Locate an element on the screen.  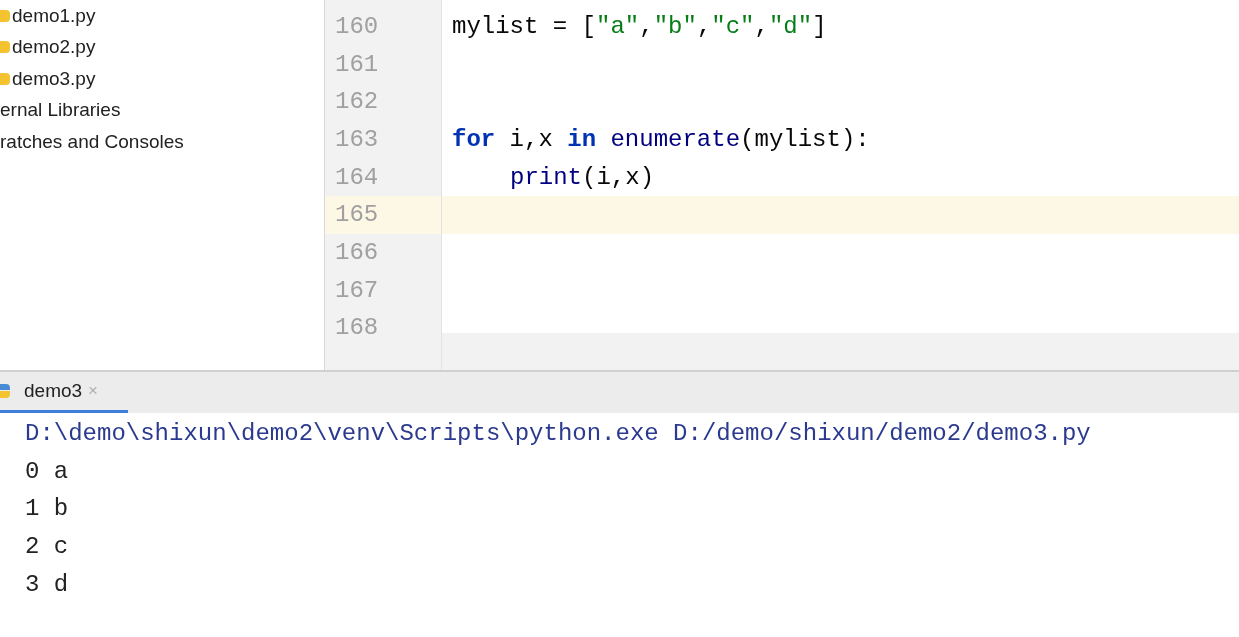
tree-item: ratches and Consoles is located at coordinates (92, 141).